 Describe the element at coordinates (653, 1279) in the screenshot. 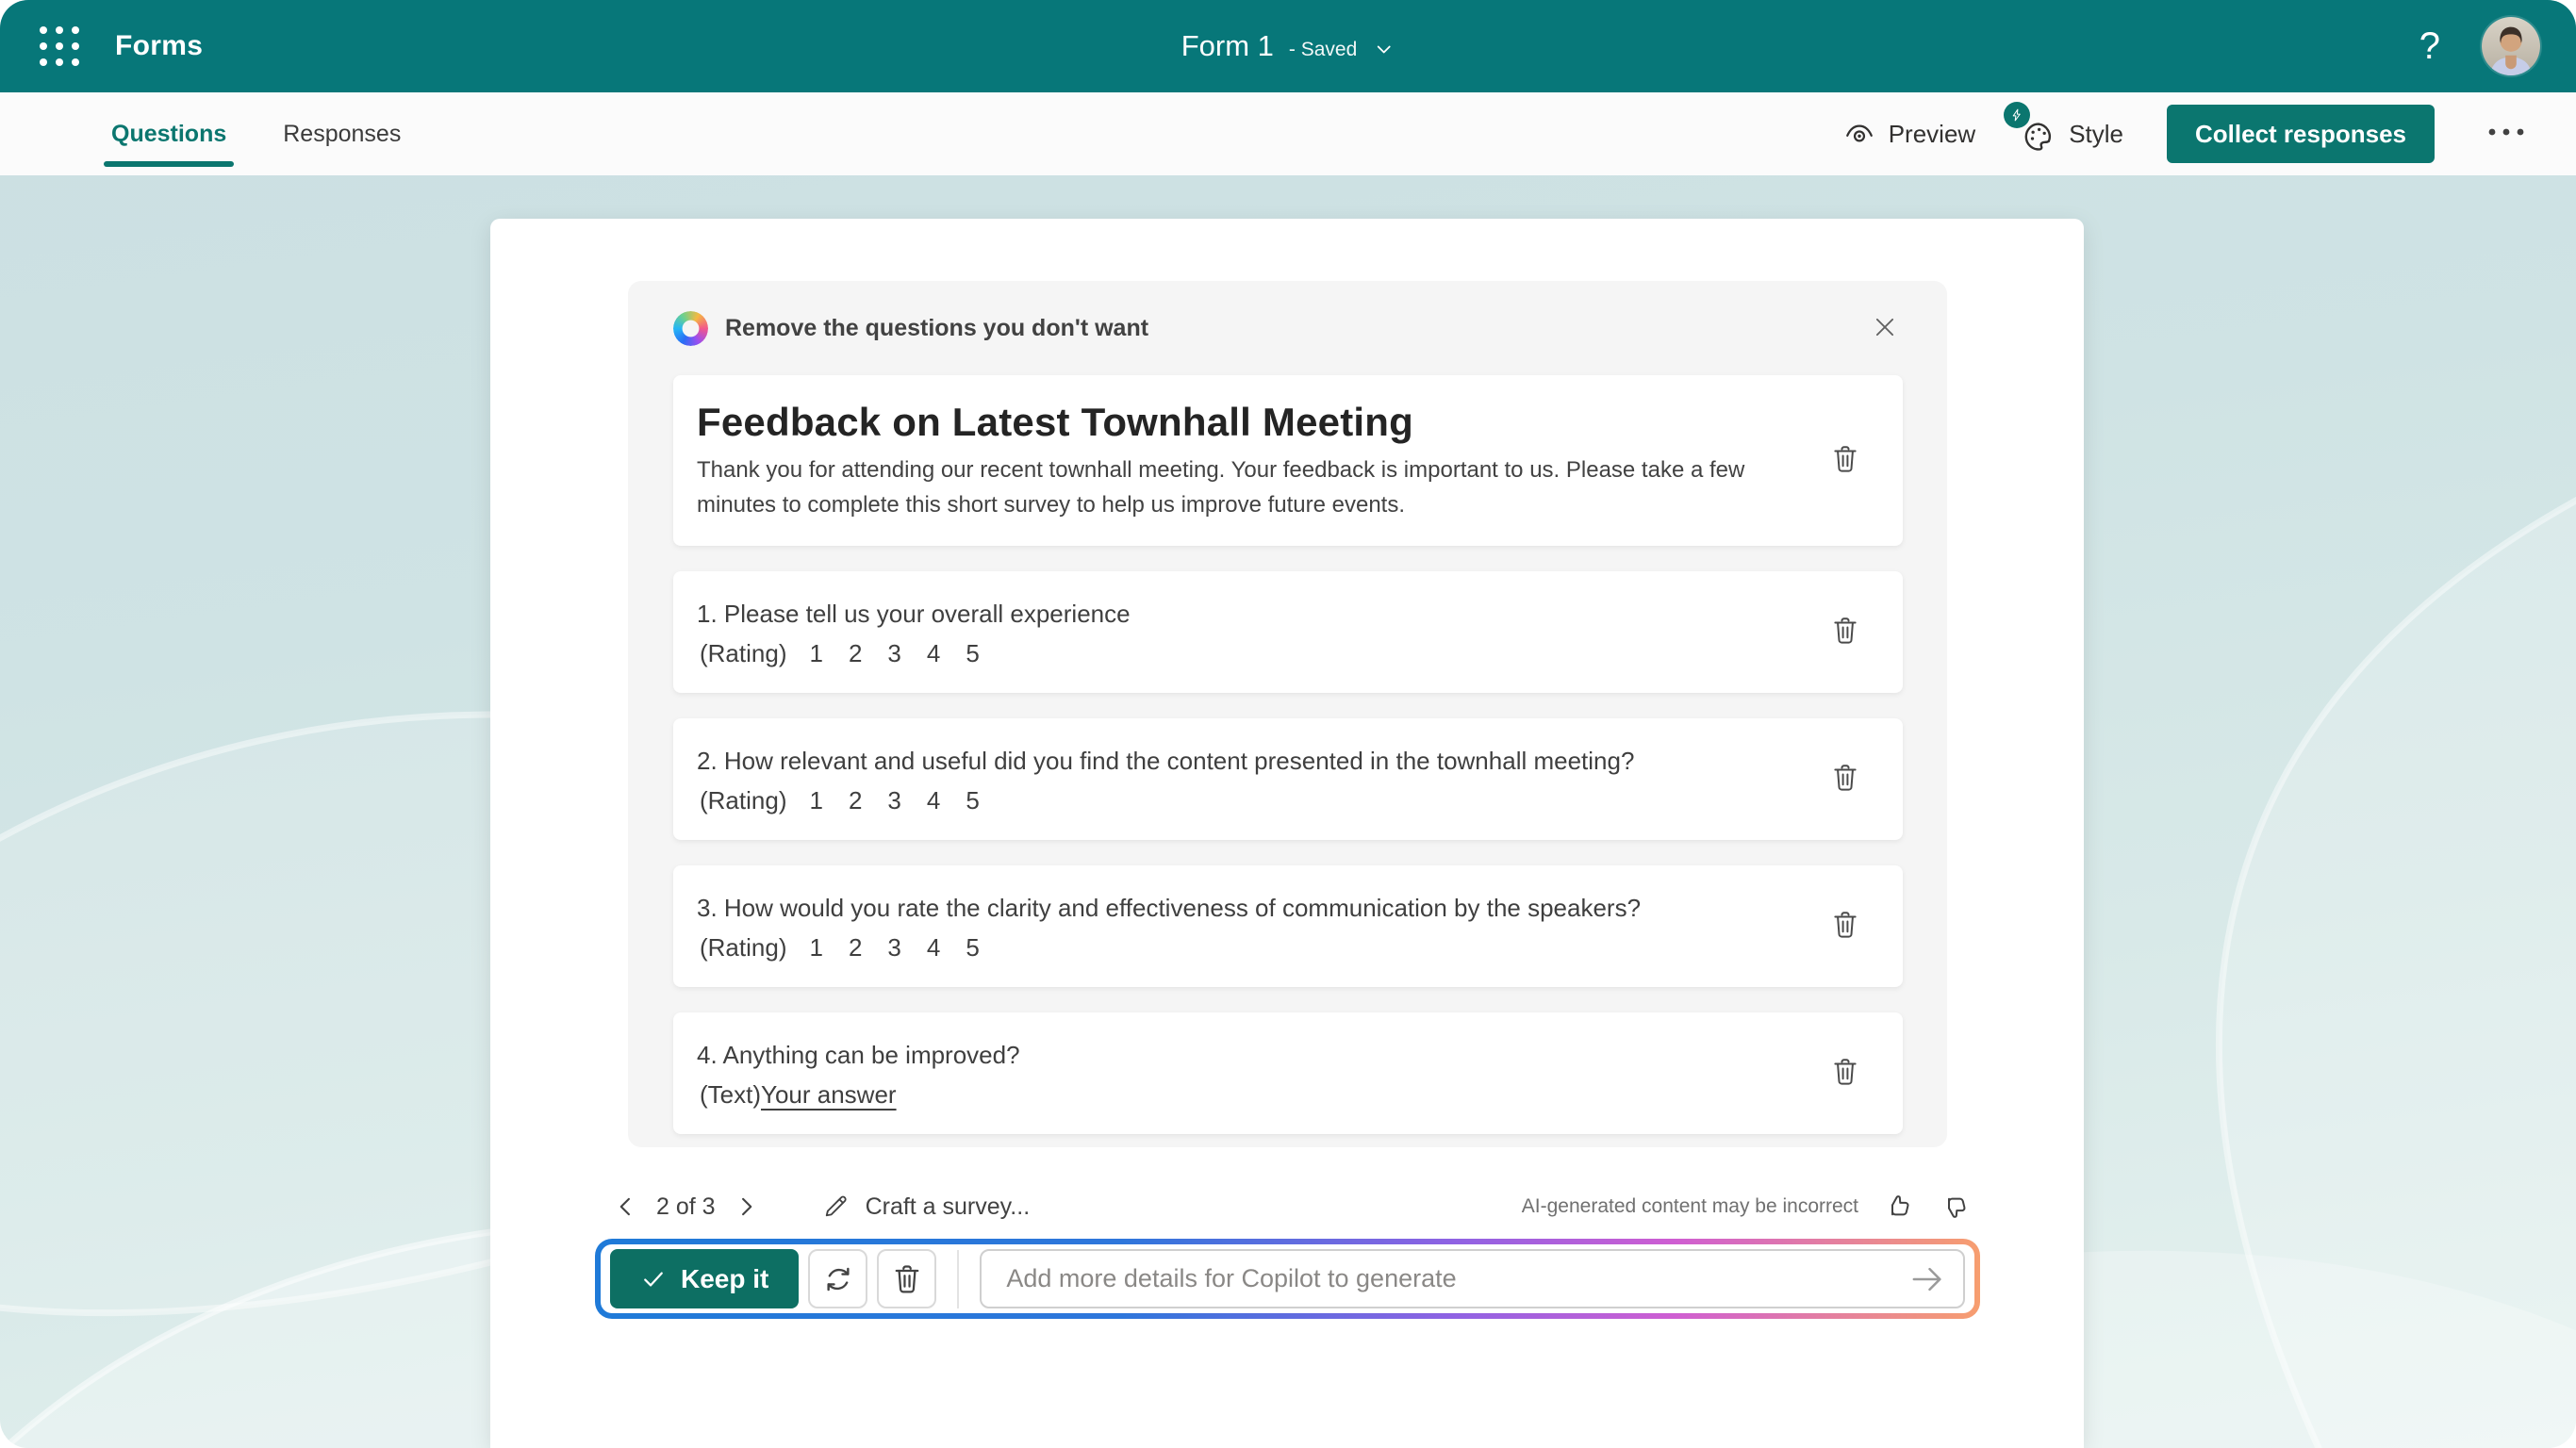

I see `checkmark-icon` at that location.